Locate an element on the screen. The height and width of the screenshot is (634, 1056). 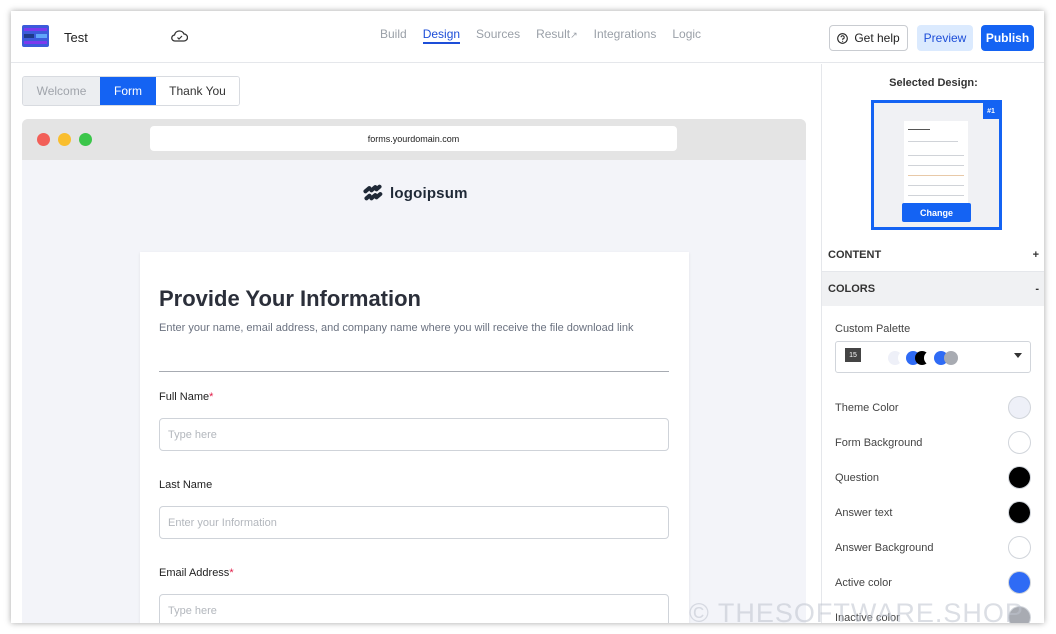
section-content: CONTENT + is located at coordinates (933, 255).